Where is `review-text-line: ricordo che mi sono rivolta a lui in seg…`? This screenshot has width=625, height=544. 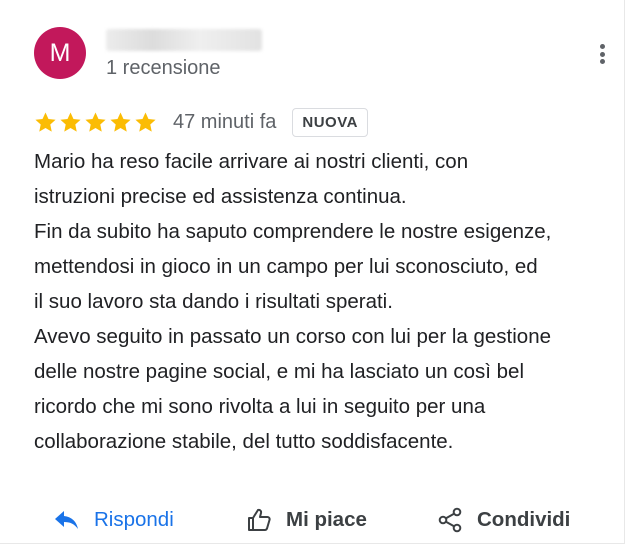 review-text-line: ricordo che mi sono rivolta a lui in seg… is located at coordinates (260, 406).